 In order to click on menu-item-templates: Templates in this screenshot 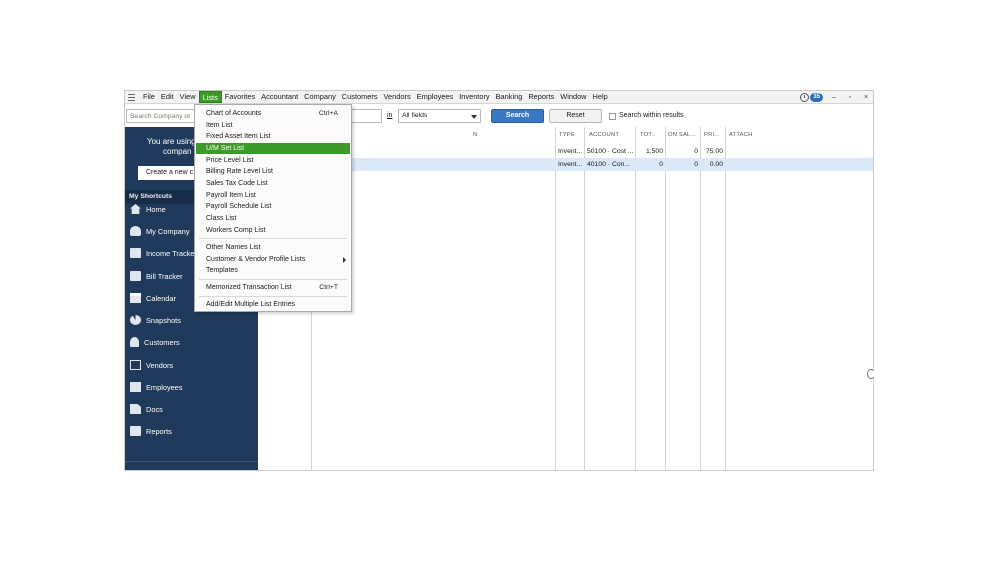, I will do `click(273, 270)`.